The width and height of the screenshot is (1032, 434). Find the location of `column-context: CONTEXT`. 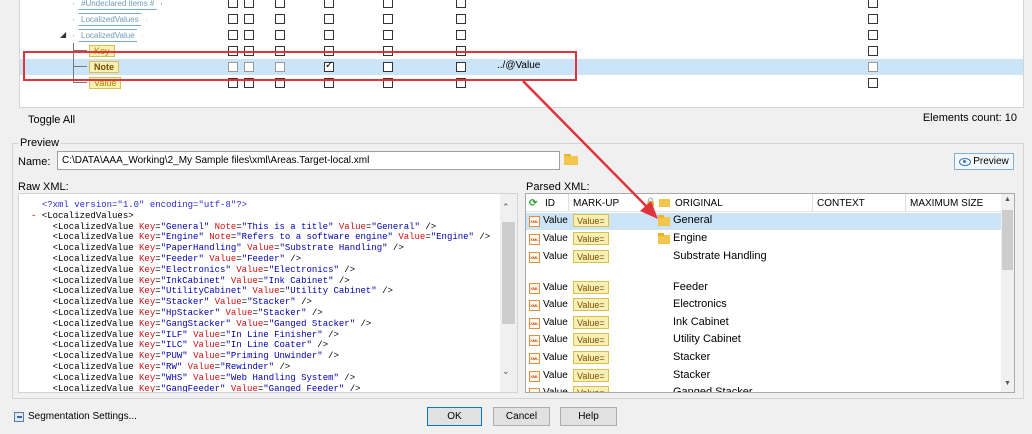

column-context: CONTEXT is located at coordinates (841, 203).